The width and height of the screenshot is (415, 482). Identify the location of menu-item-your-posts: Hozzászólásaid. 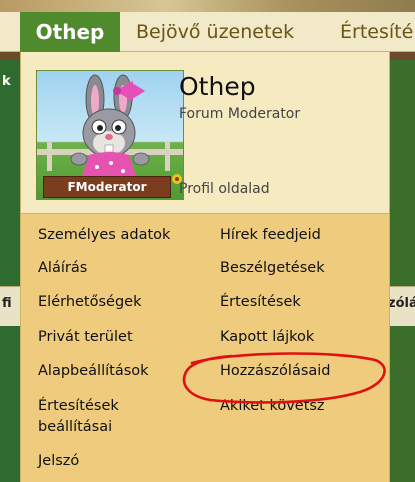
(300, 371).